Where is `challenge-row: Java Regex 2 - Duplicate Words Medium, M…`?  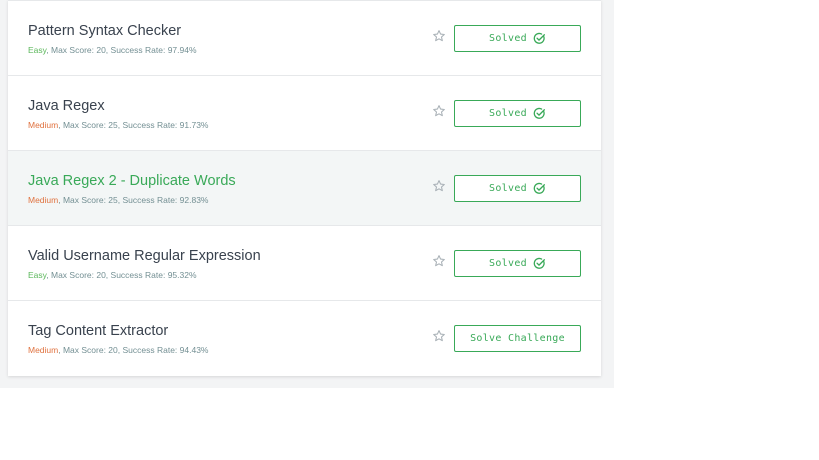
challenge-row: Java Regex 2 - Duplicate Words Medium, M… is located at coordinates (304, 187).